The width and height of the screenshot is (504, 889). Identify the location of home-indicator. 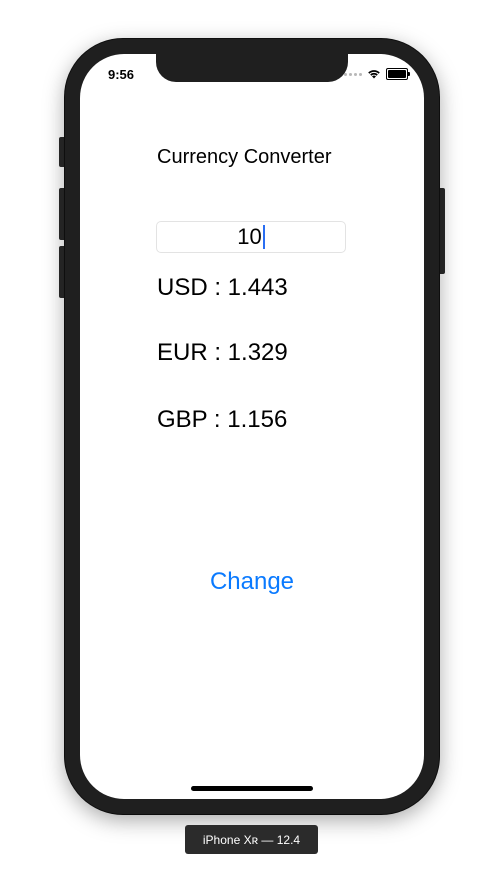
(252, 788).